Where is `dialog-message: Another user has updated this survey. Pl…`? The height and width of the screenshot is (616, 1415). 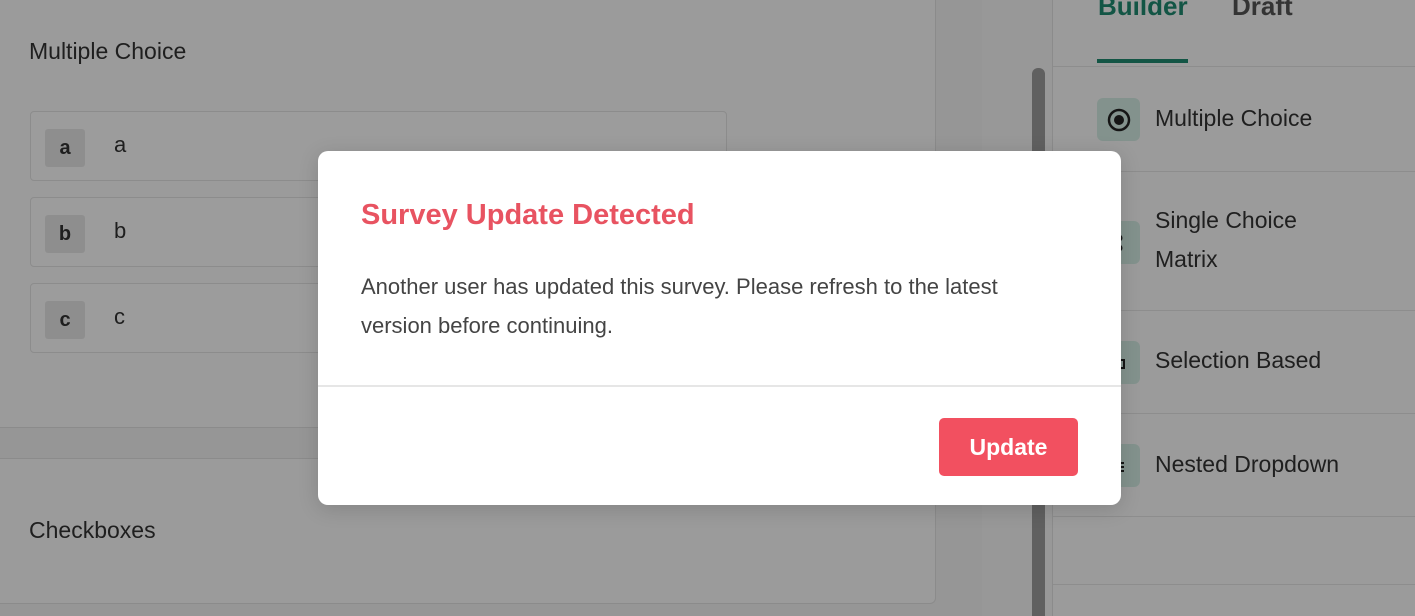 dialog-message: Another user has updated this survey. Pl… is located at coordinates (679, 306).